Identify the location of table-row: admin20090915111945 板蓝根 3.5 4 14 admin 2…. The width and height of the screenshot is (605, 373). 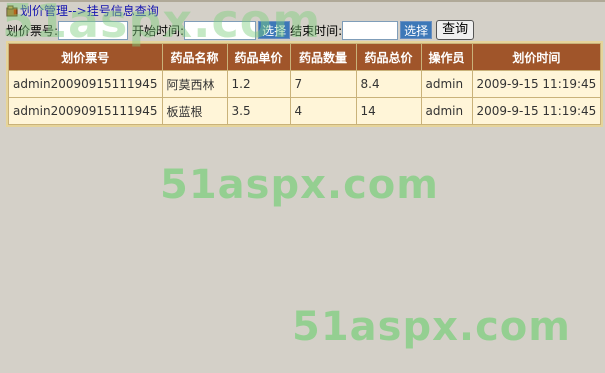
(305, 111).